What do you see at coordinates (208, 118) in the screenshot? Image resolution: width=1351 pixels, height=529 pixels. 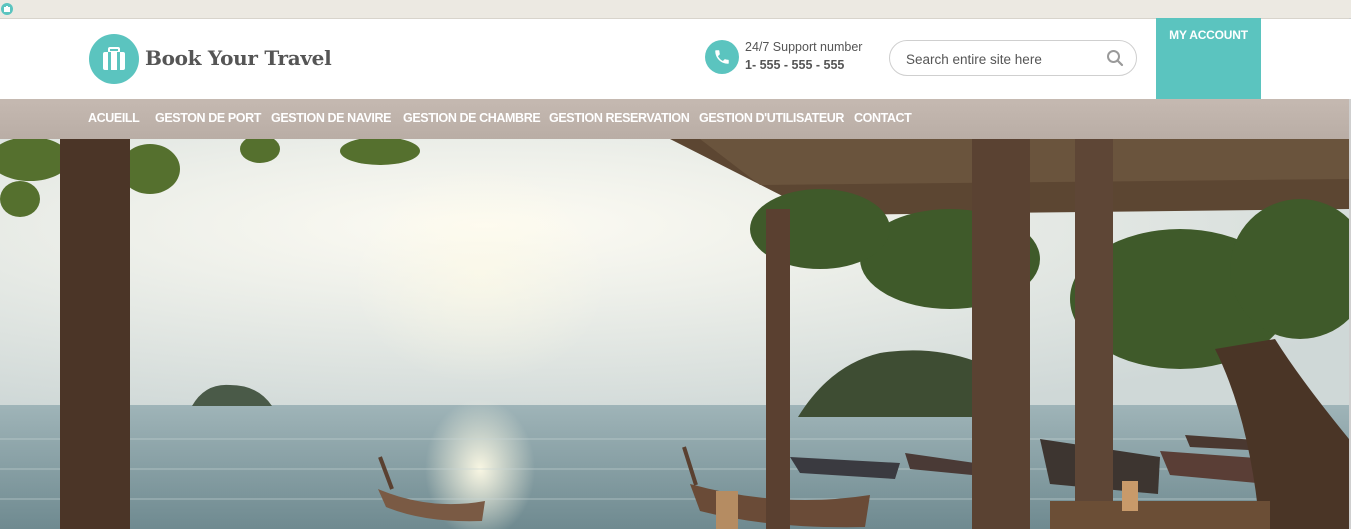 I see `nav-item-port: GESTON DE PORT` at bounding box center [208, 118].